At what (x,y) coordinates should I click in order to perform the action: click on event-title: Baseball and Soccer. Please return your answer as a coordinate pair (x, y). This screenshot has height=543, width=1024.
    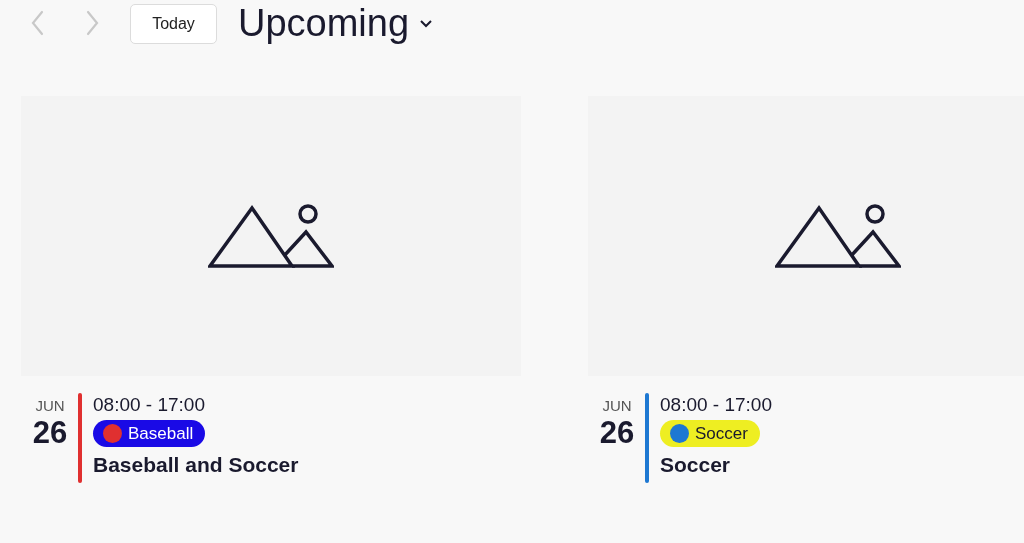
    Looking at the image, I should click on (196, 465).